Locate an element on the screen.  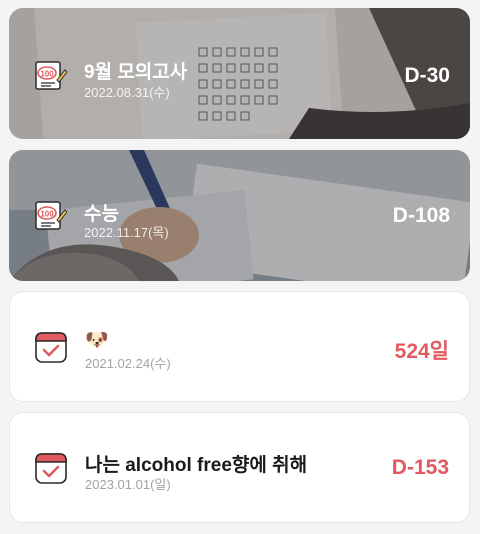
d-day-counter: D-30 is located at coordinates (427, 75).